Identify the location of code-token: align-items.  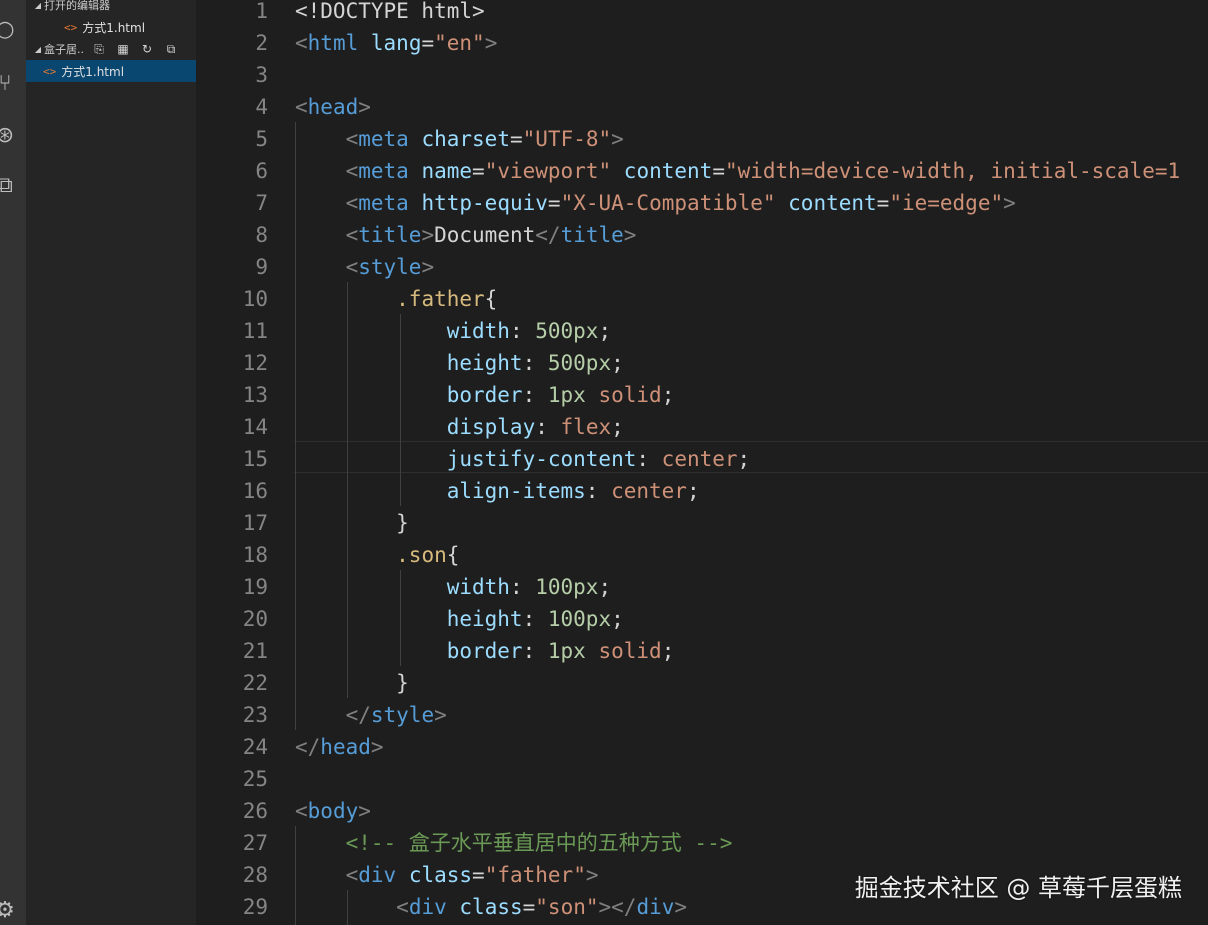
(516, 491).